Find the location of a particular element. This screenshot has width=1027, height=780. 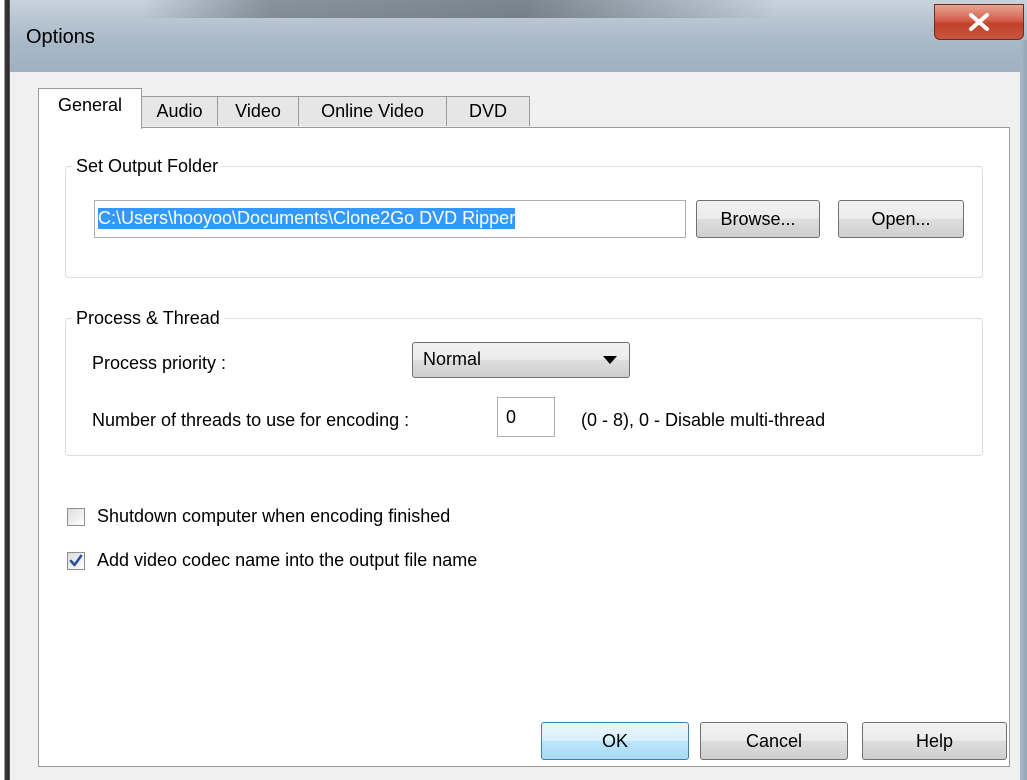

check-mark-icon is located at coordinates (76, 560).